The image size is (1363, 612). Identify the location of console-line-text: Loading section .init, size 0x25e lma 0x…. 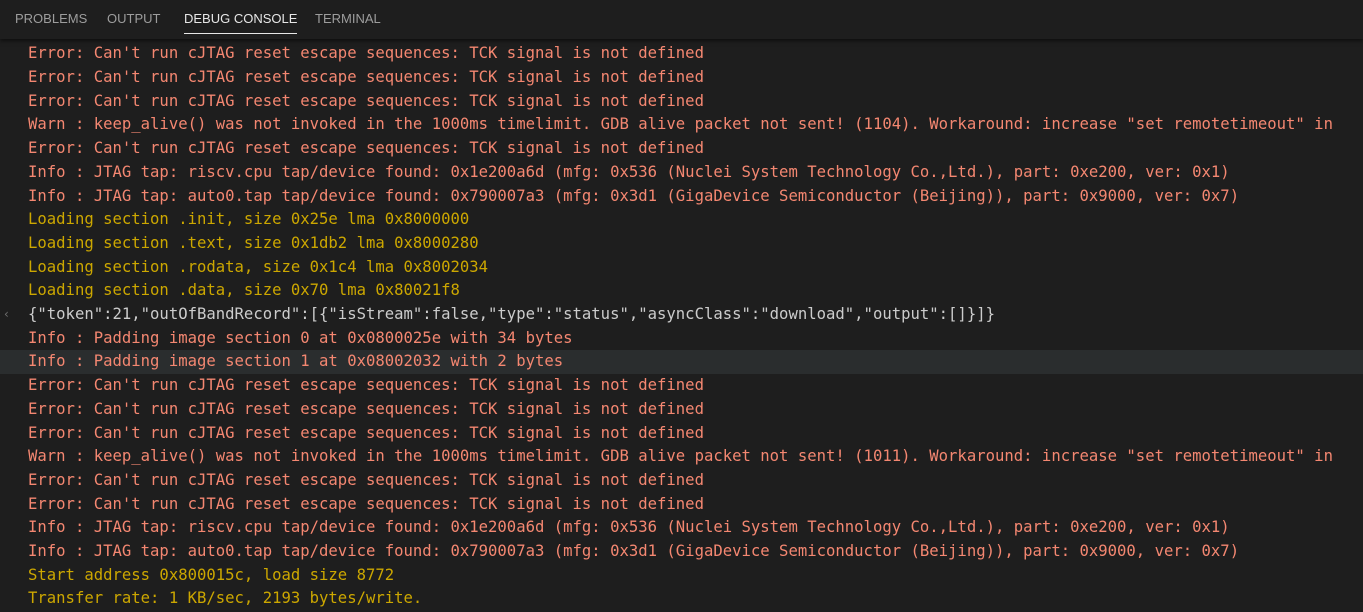
(249, 219).